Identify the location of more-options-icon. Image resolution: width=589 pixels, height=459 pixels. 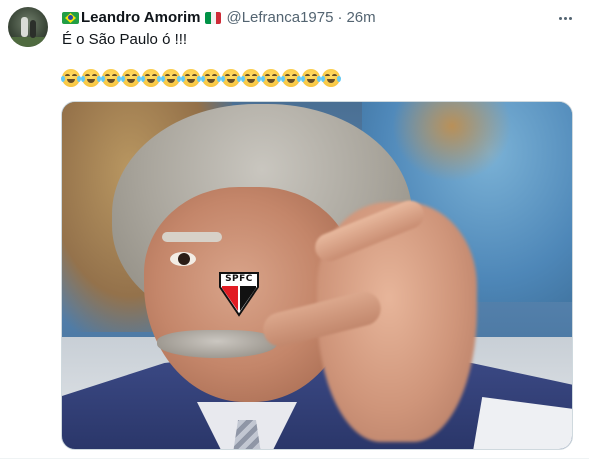
(565, 18).